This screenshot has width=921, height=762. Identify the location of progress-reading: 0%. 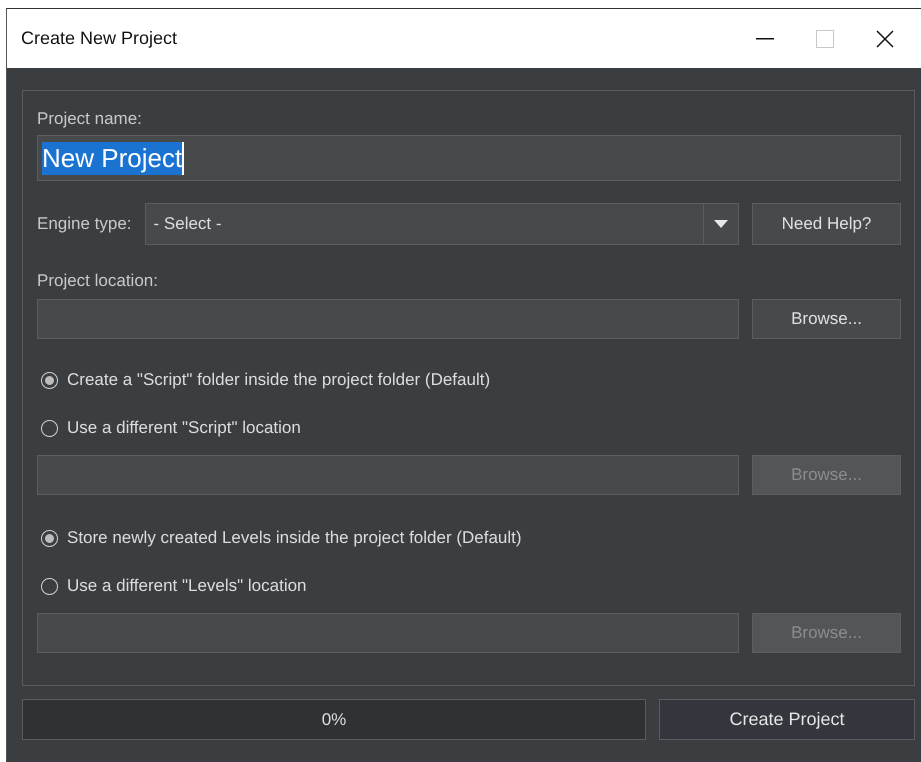
(334, 720).